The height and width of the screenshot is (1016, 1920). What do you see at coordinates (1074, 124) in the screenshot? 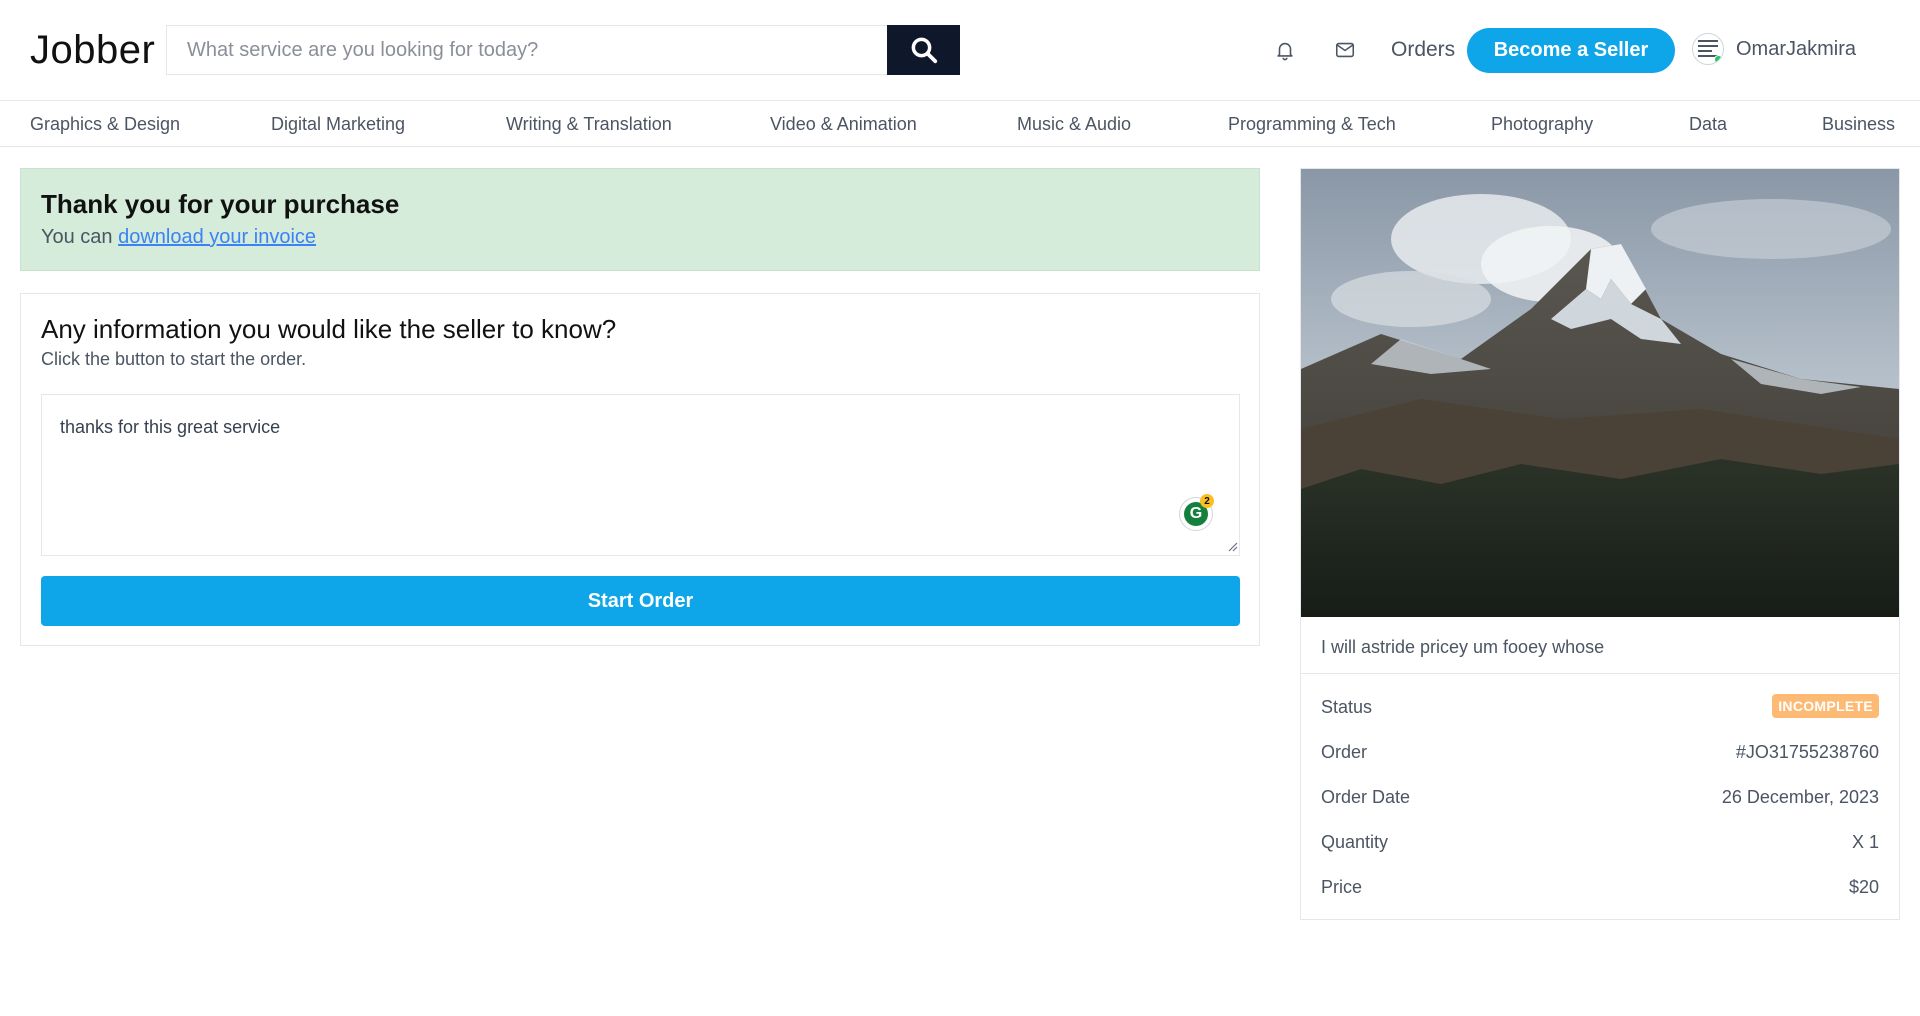
I see `category-music-audio: Music & Audio` at bounding box center [1074, 124].